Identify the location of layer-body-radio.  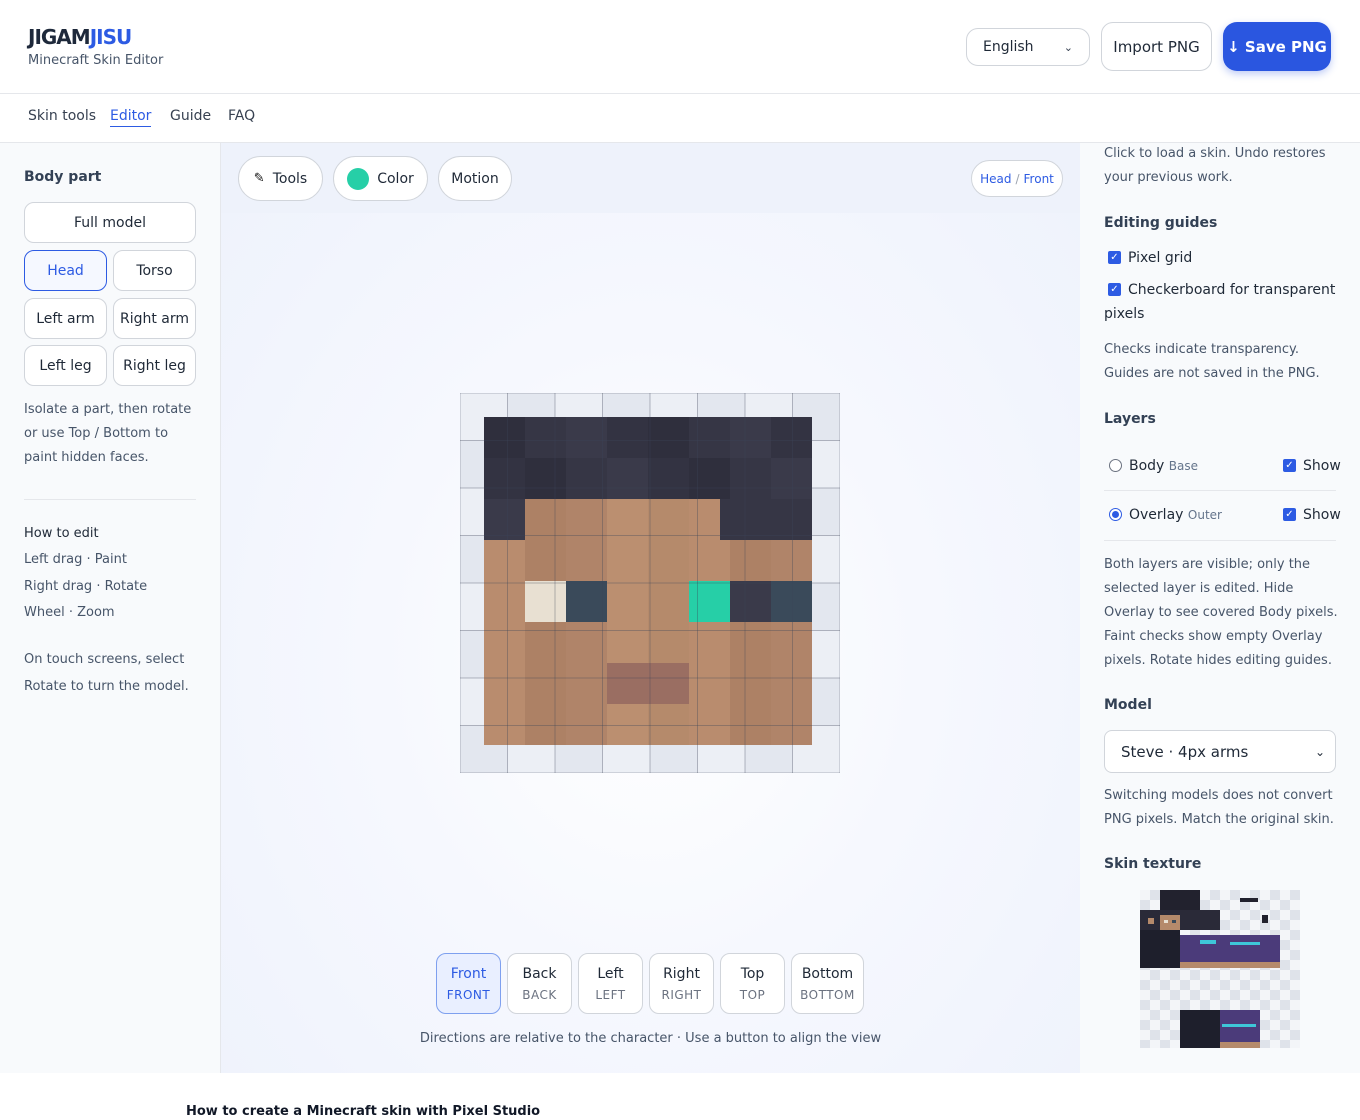
(1115, 465).